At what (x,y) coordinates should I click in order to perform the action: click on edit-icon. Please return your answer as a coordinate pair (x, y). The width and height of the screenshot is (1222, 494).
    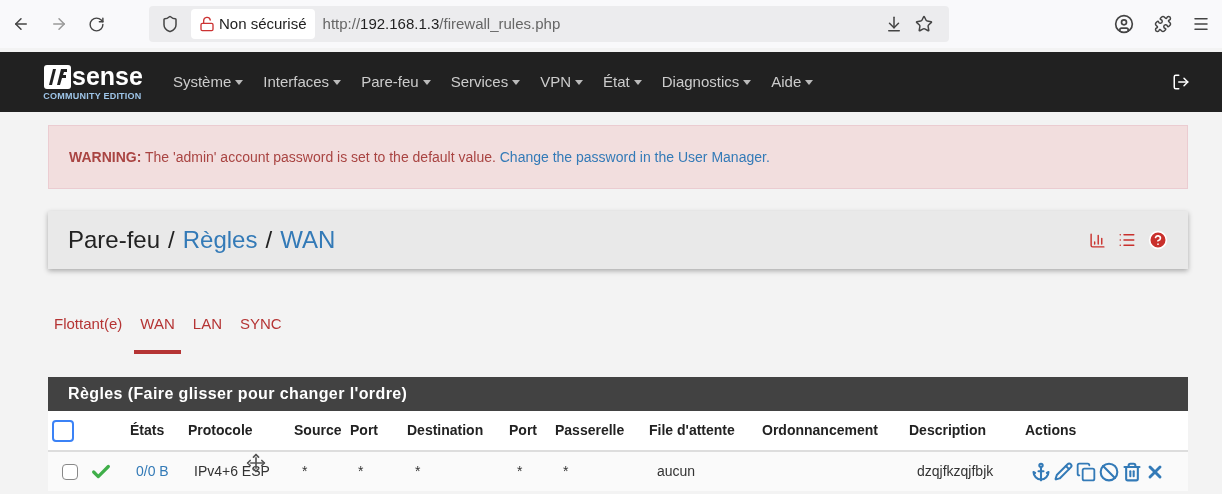
    Looking at the image, I should click on (1063, 471).